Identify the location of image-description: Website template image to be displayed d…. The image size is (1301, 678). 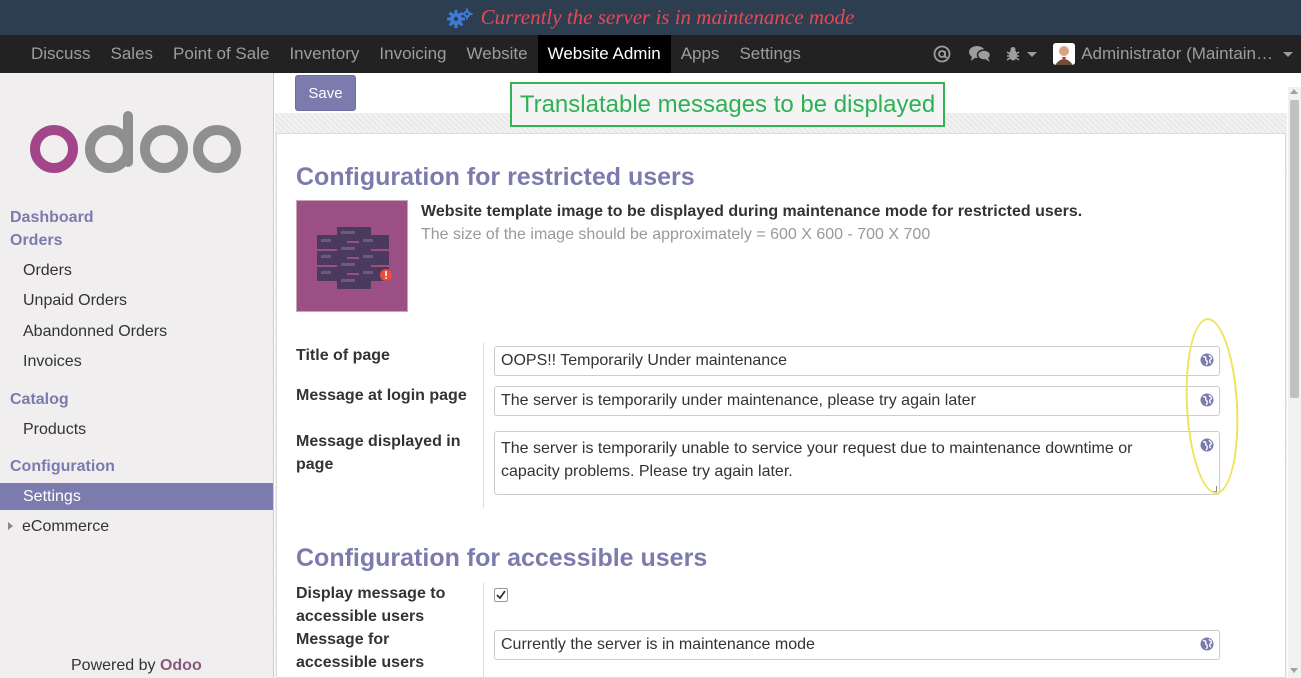
(752, 211).